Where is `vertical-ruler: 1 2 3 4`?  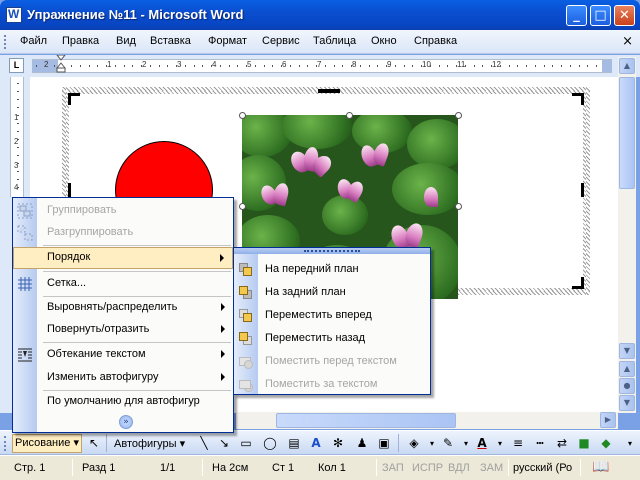
vertical-ruler: 1 2 3 4 is located at coordinates (17, 137).